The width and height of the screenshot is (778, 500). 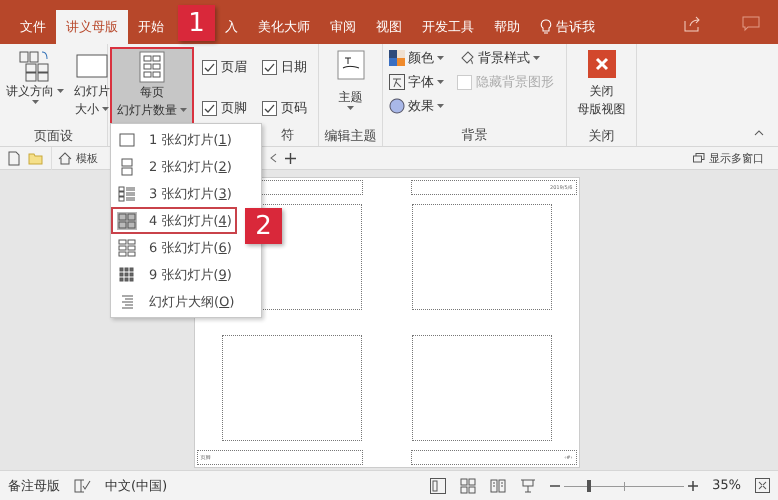 What do you see at coordinates (174, 220) in the screenshot?
I see `menu-item: 4 张幻灯片(4)` at bounding box center [174, 220].